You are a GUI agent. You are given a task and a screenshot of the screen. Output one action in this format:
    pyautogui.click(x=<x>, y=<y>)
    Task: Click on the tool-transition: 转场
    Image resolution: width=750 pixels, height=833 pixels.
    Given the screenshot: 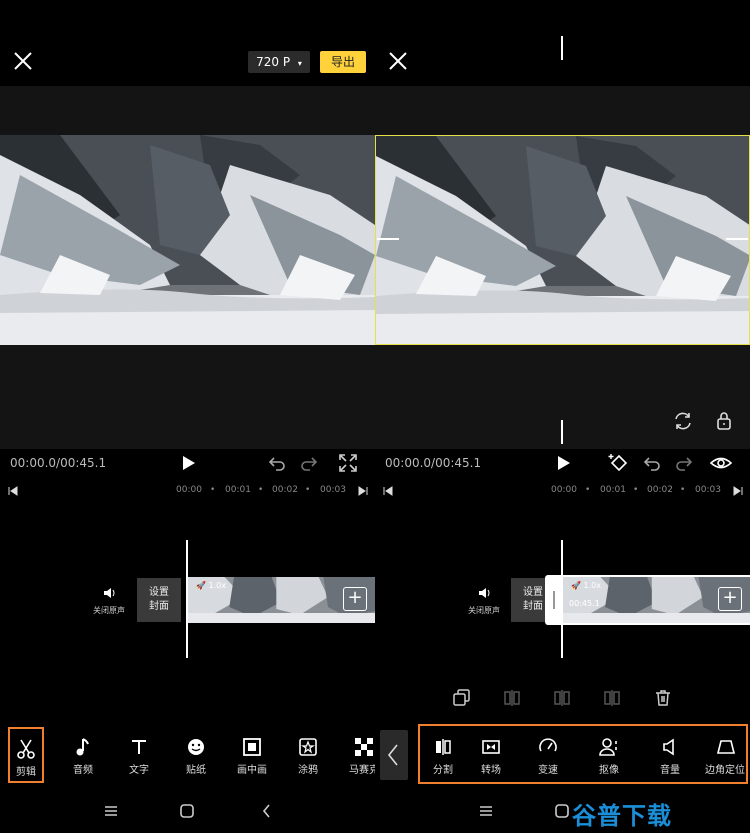 What is the action you would take?
    pyautogui.click(x=491, y=755)
    